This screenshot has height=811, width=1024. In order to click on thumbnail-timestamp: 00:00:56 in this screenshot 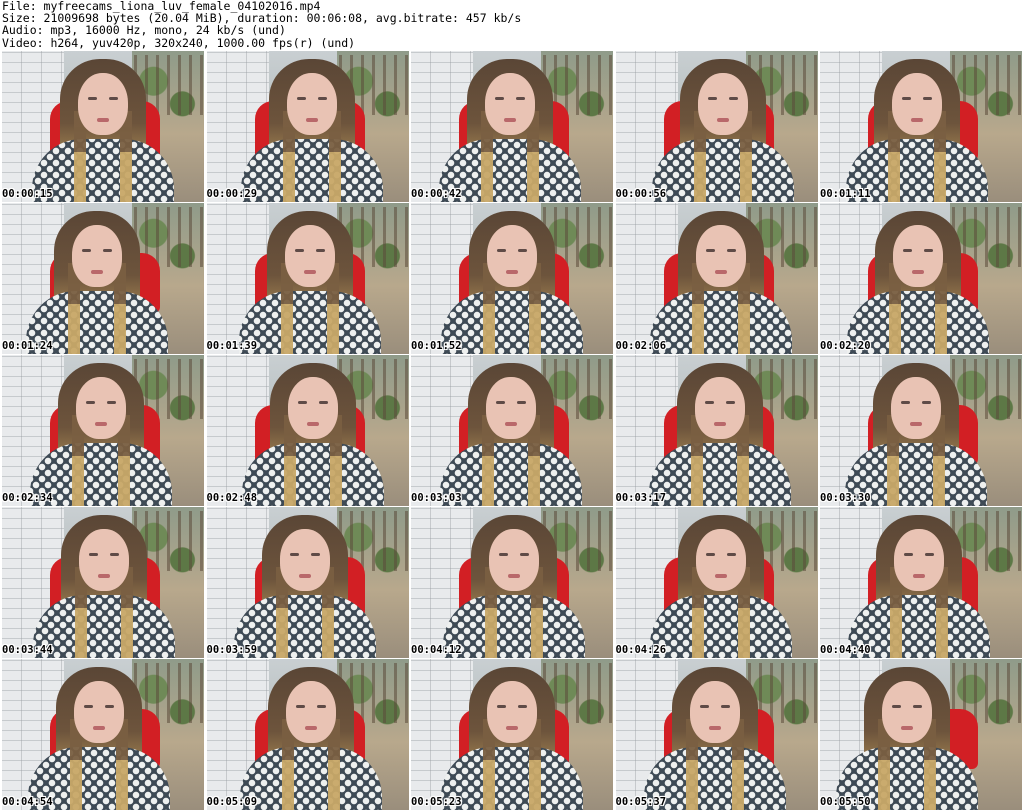, I will do `click(641, 194)`.